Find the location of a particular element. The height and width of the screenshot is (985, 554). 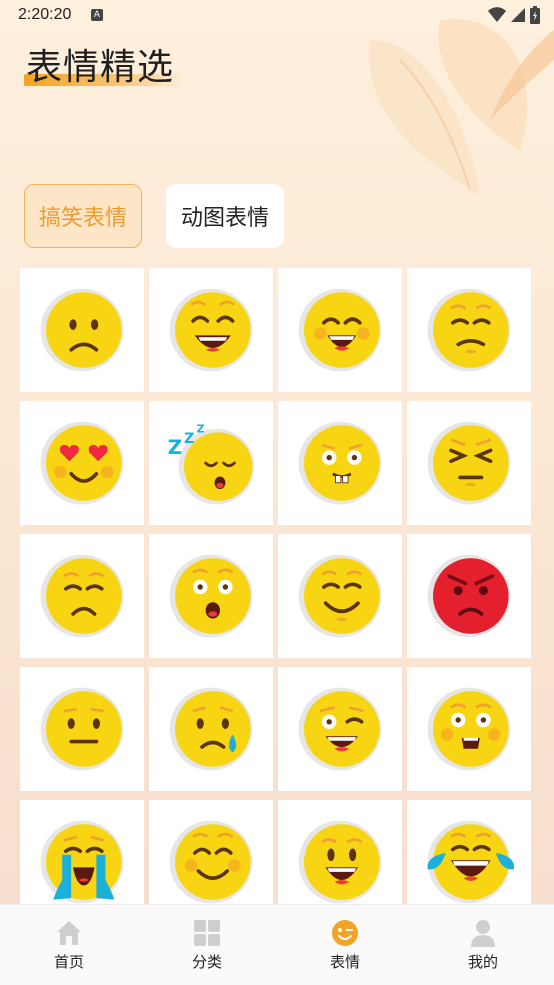

smiling-face-icon is located at coordinates (340, 596).